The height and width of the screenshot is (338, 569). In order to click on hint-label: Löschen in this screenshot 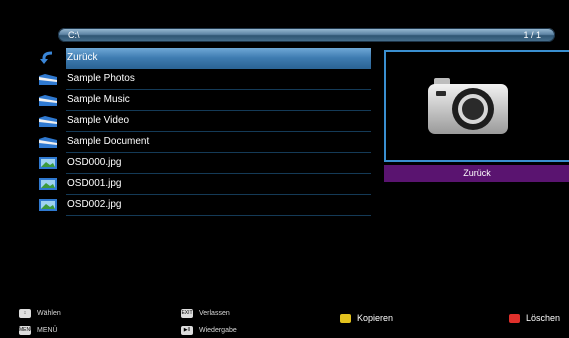, I will do `click(543, 318)`.